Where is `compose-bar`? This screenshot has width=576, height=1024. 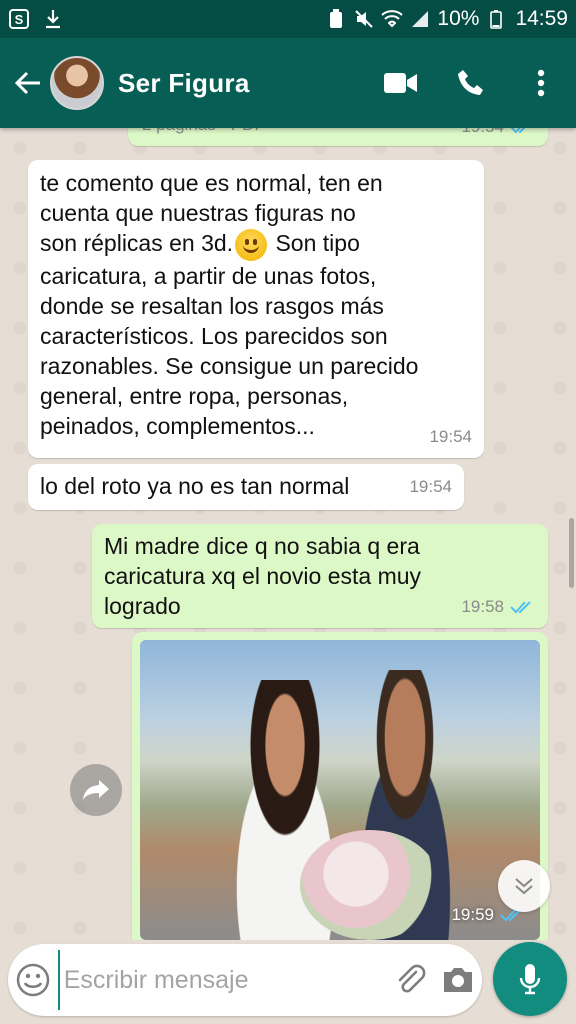
compose-bar is located at coordinates (245, 980).